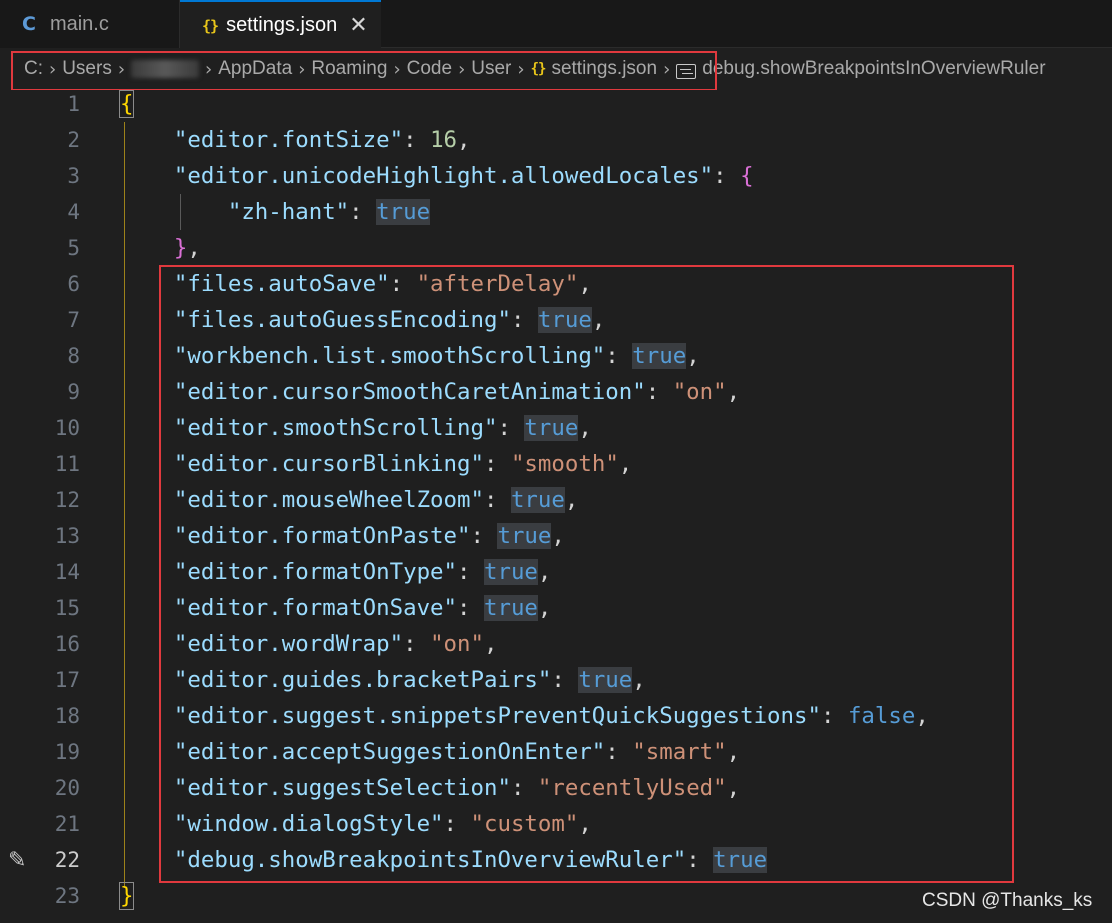  What do you see at coordinates (73, 320) in the screenshot?
I see `line-number: 7` at bounding box center [73, 320].